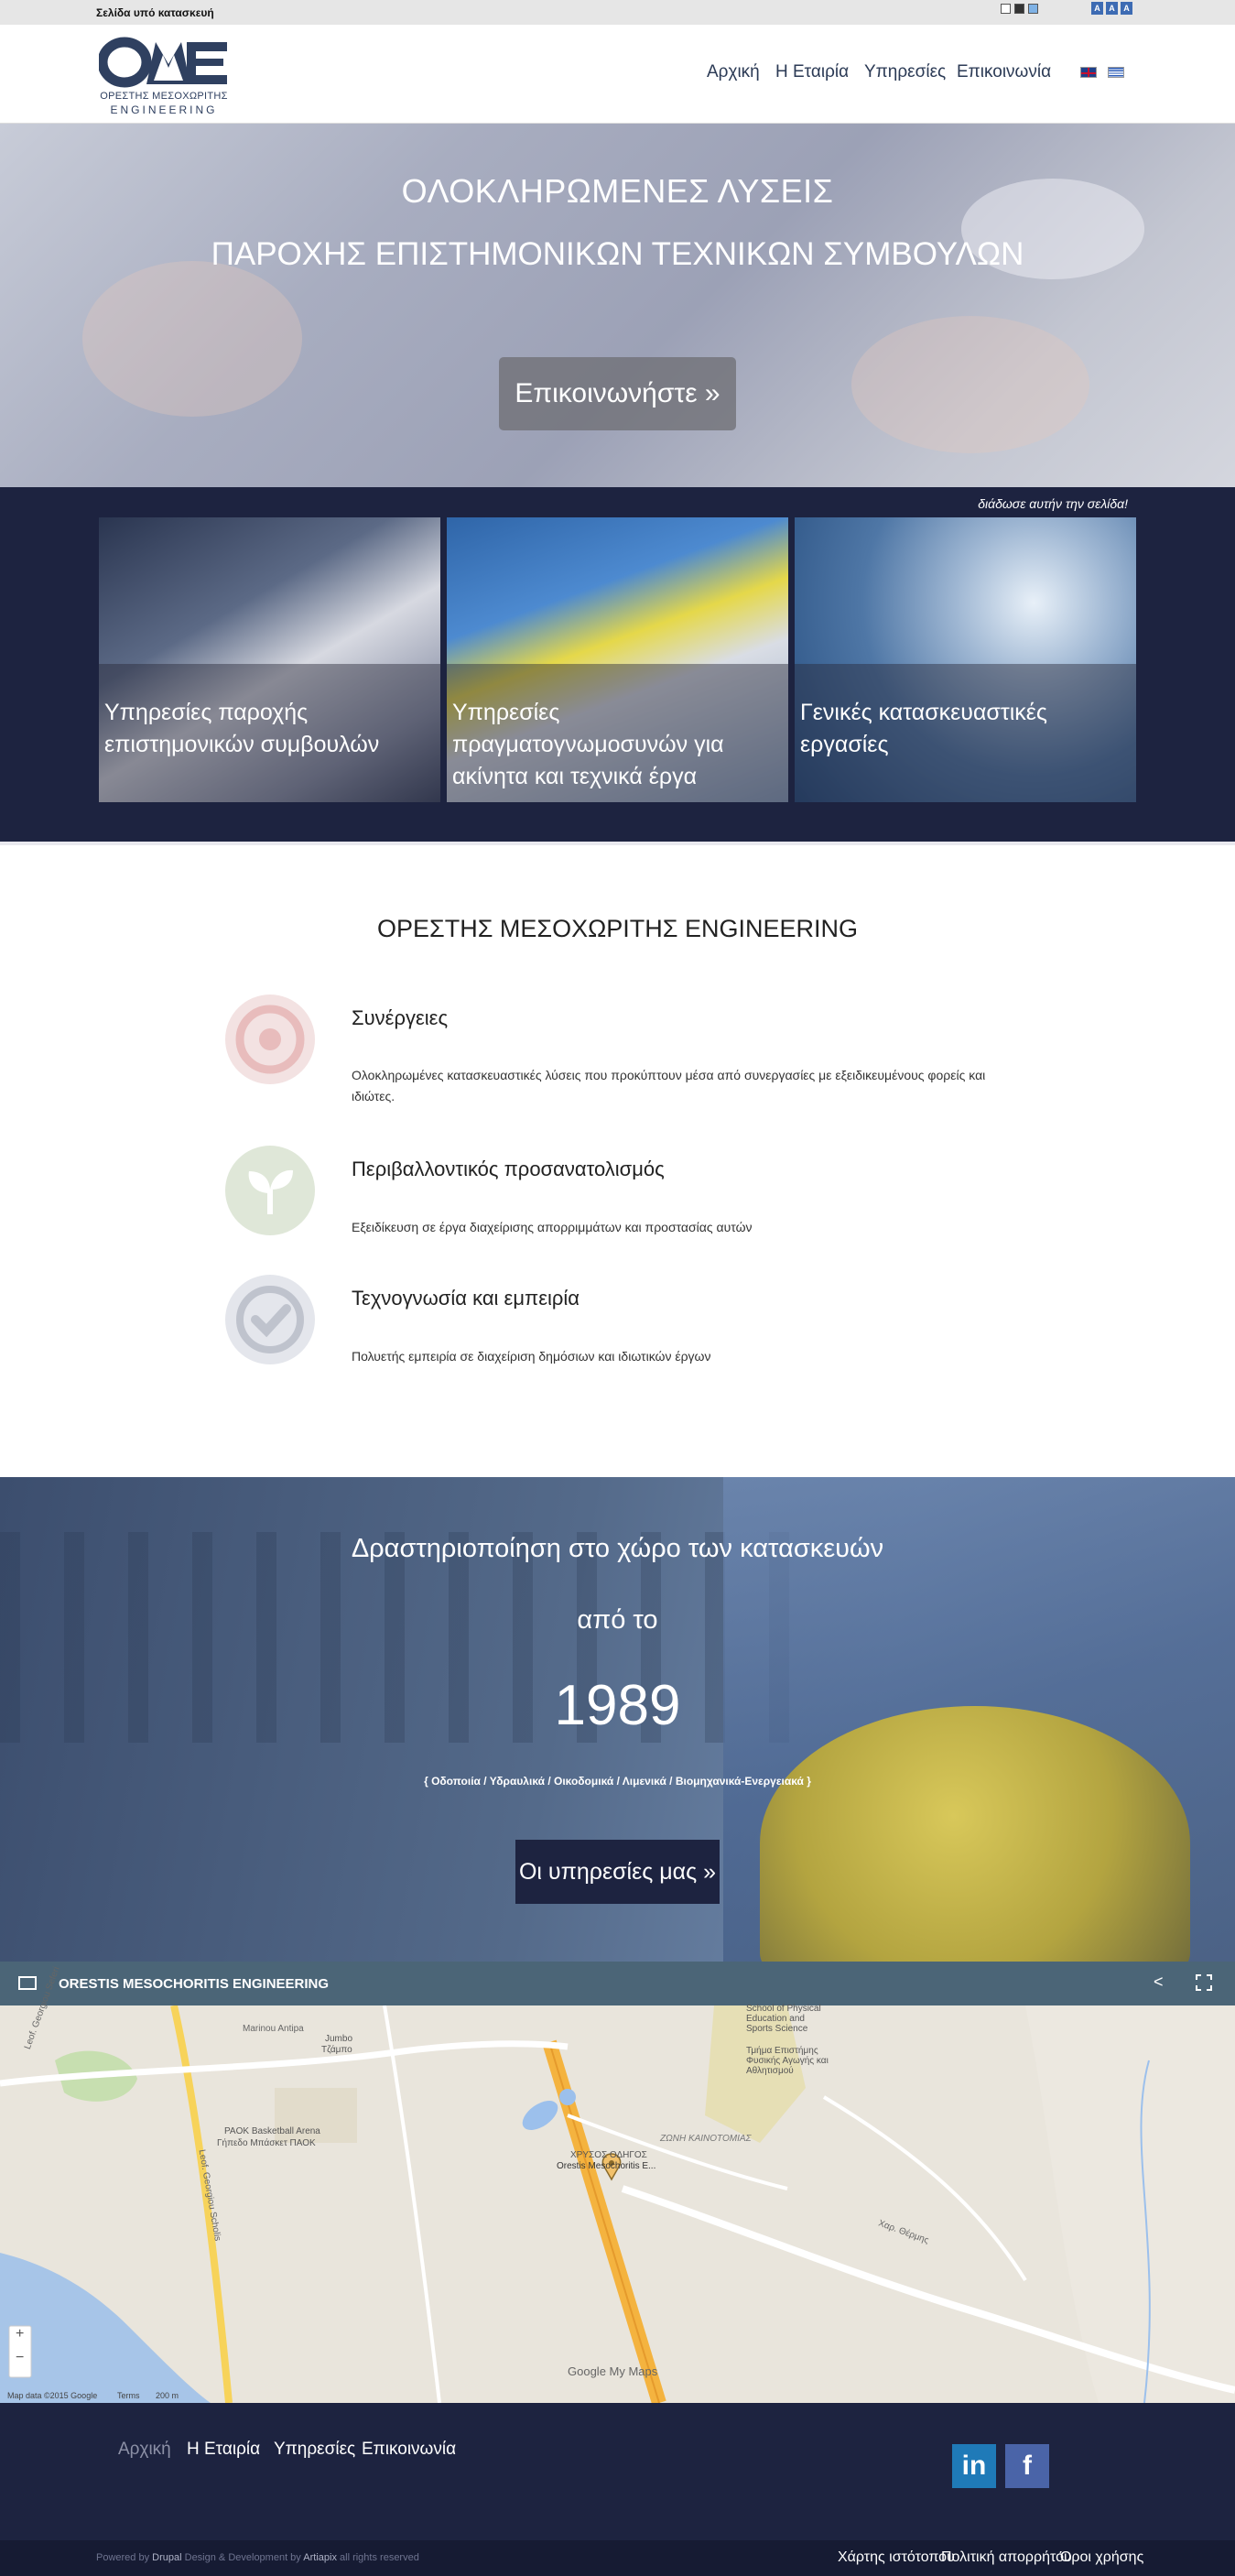 The height and width of the screenshot is (2576, 1235). Describe the element at coordinates (1112, 8) in the screenshot. I see `font-medium-icon: A` at that location.